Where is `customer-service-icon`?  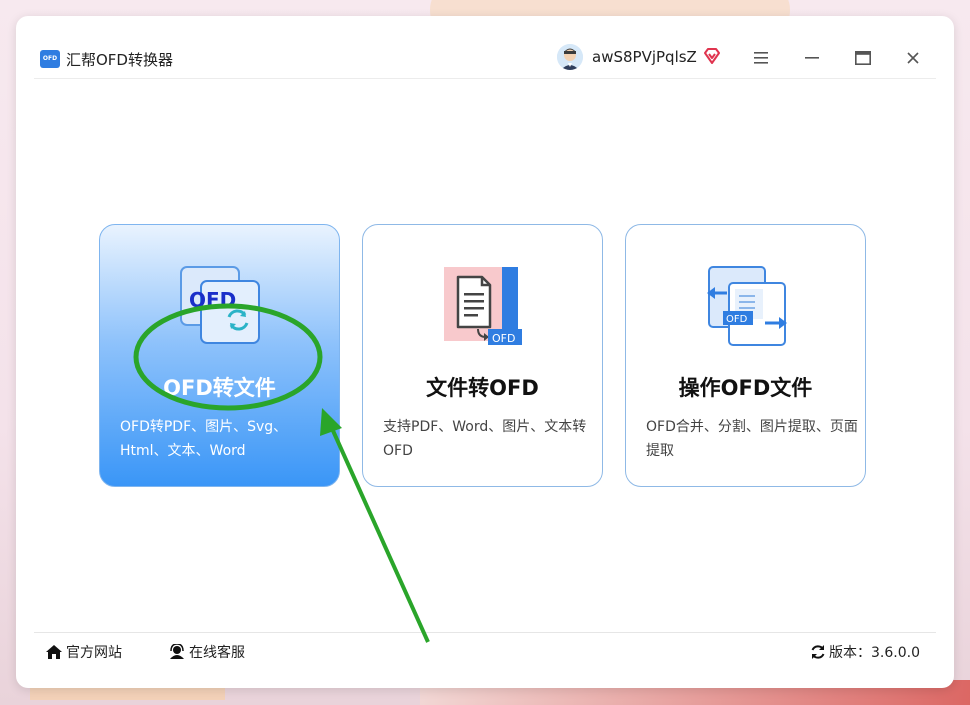 customer-service-icon is located at coordinates (177, 651).